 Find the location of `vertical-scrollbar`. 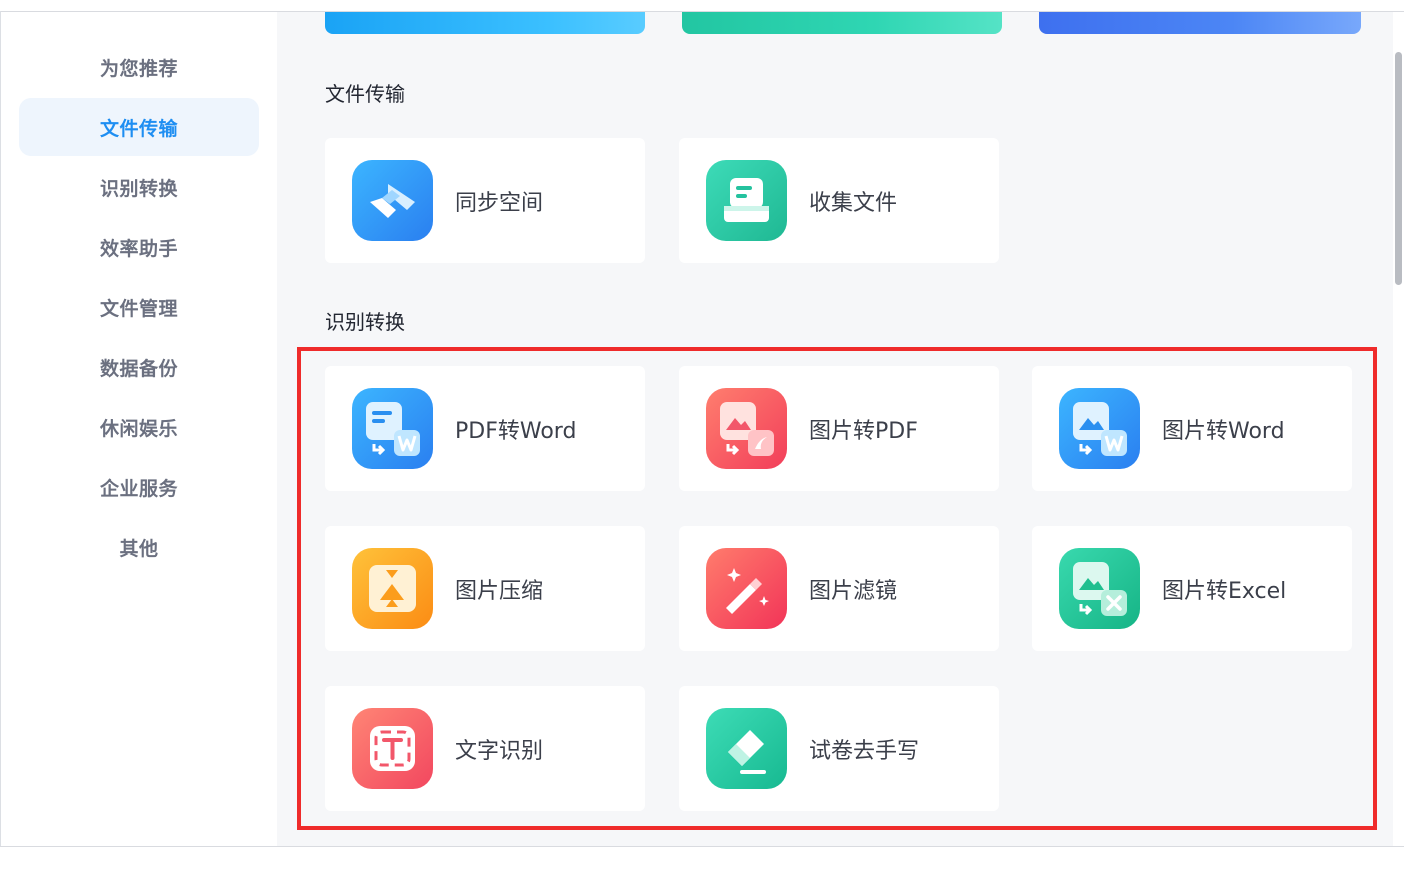

vertical-scrollbar is located at coordinates (1398, 429).